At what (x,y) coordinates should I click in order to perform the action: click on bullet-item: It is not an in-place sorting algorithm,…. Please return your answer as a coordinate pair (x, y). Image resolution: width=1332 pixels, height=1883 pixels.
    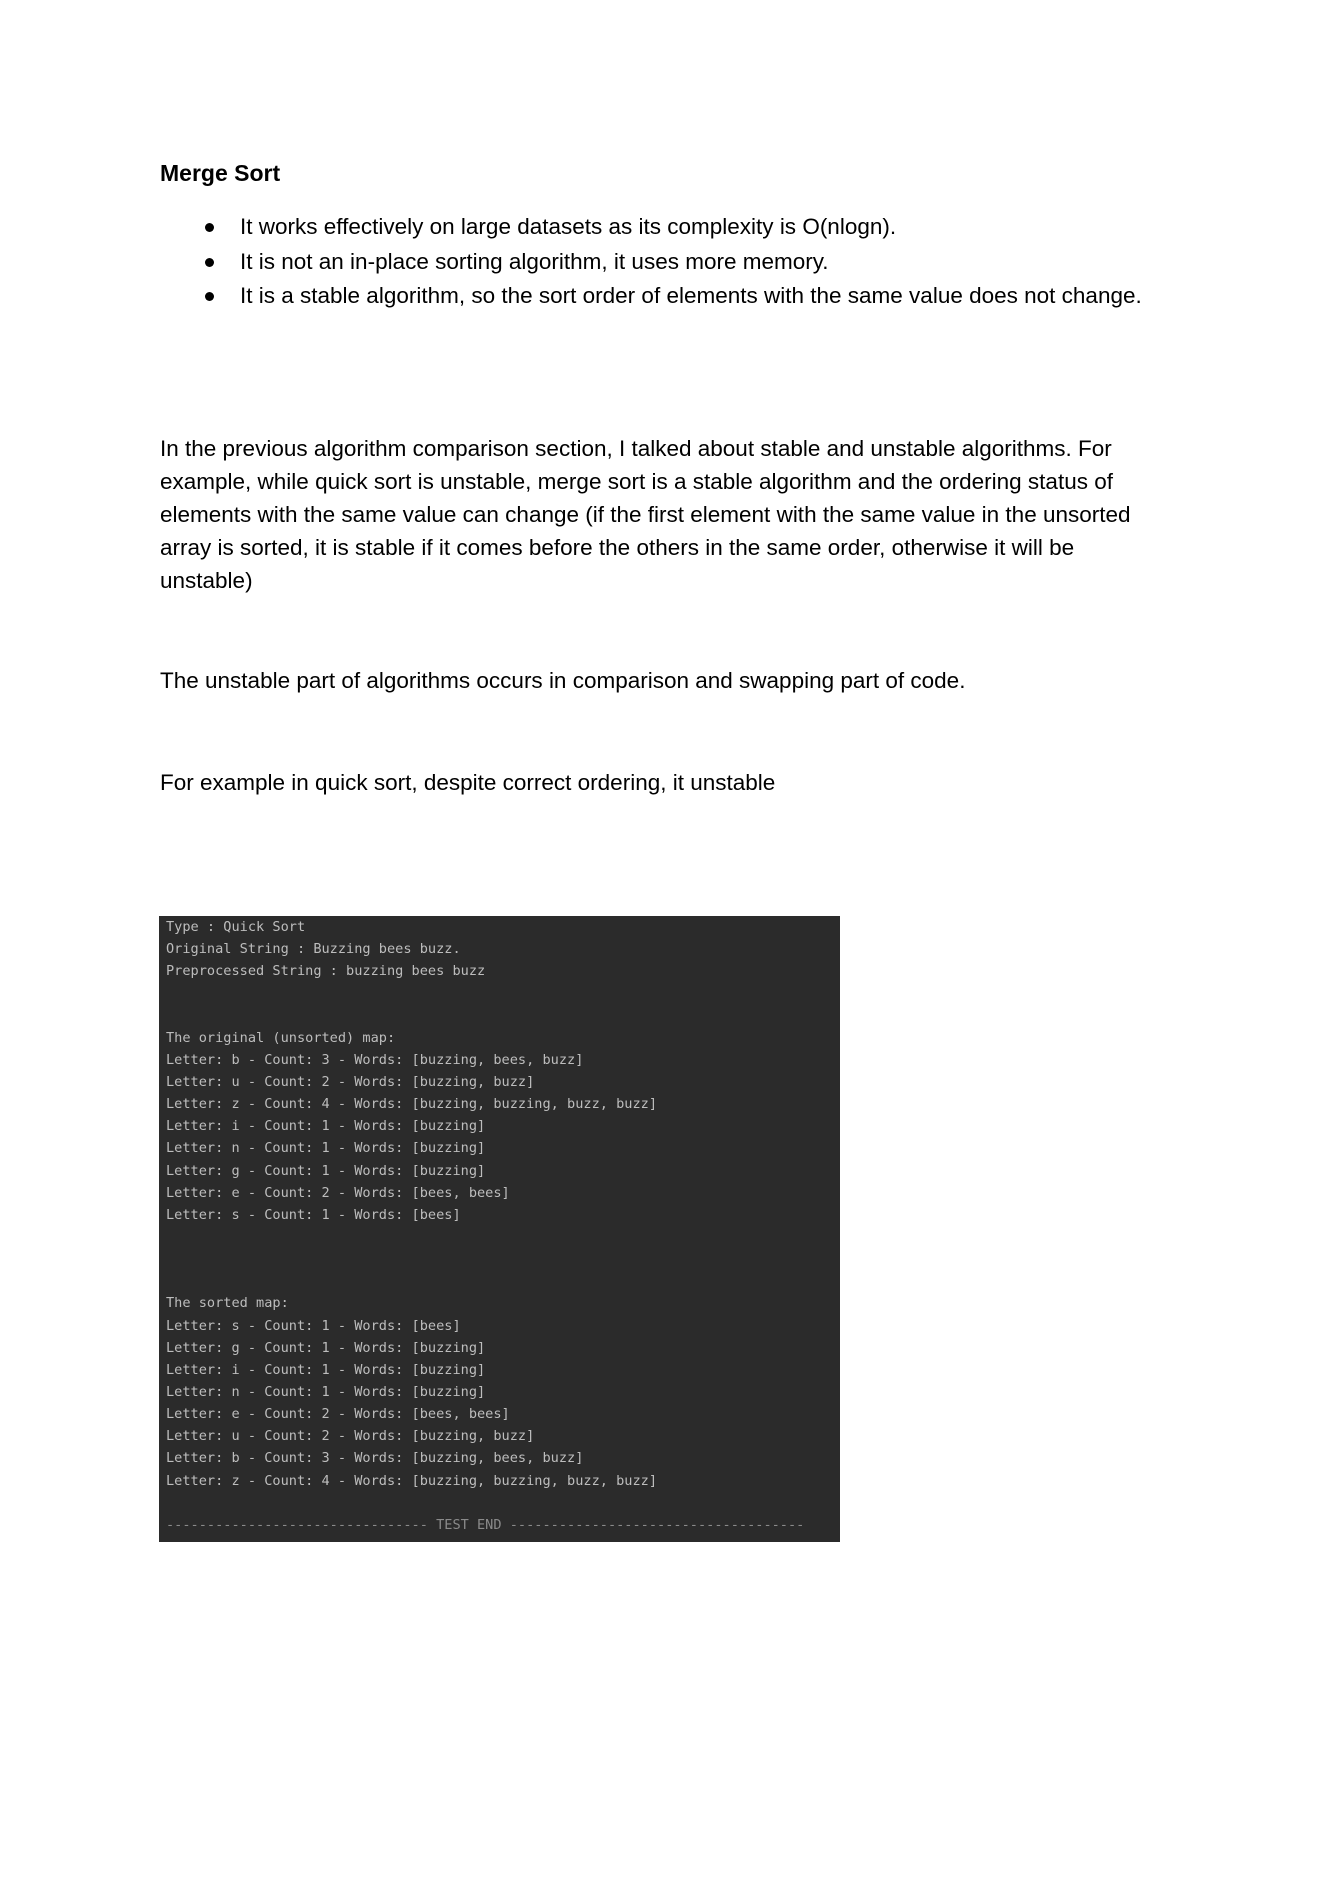
    Looking at the image, I should click on (651, 262).